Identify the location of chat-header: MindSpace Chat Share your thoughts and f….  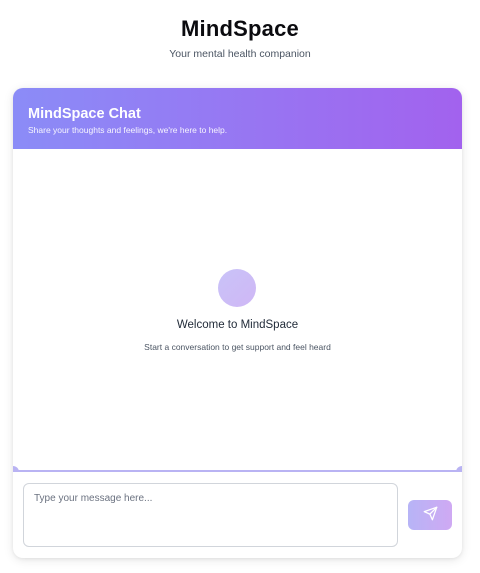
(237, 118).